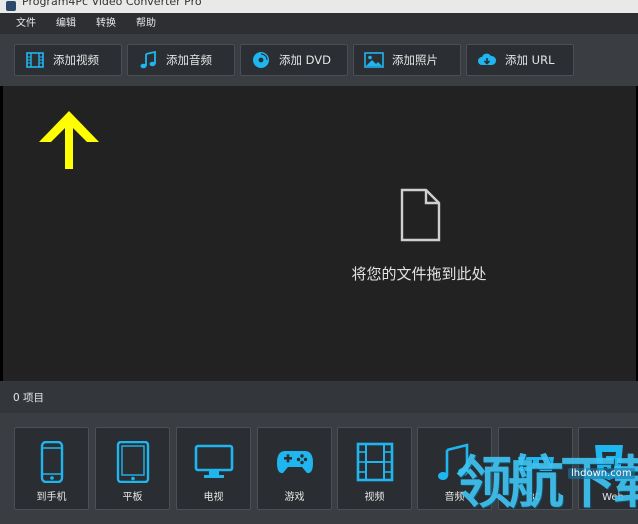 Image resolution: width=638 pixels, height=524 pixels. What do you see at coordinates (51, 462) in the screenshot?
I see `phone-icon` at bounding box center [51, 462].